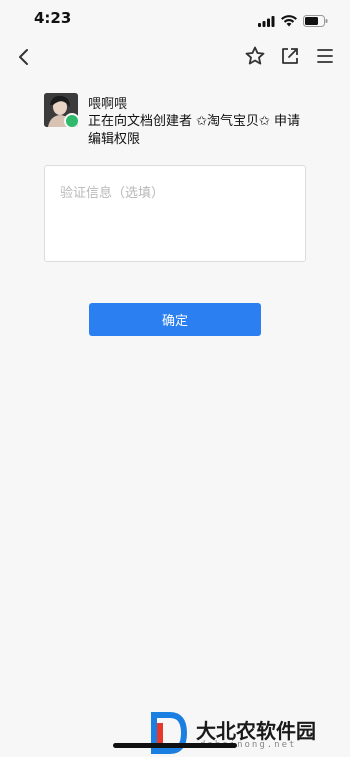  Describe the element at coordinates (175, 319) in the screenshot. I see `confirm-button: 确定` at that location.